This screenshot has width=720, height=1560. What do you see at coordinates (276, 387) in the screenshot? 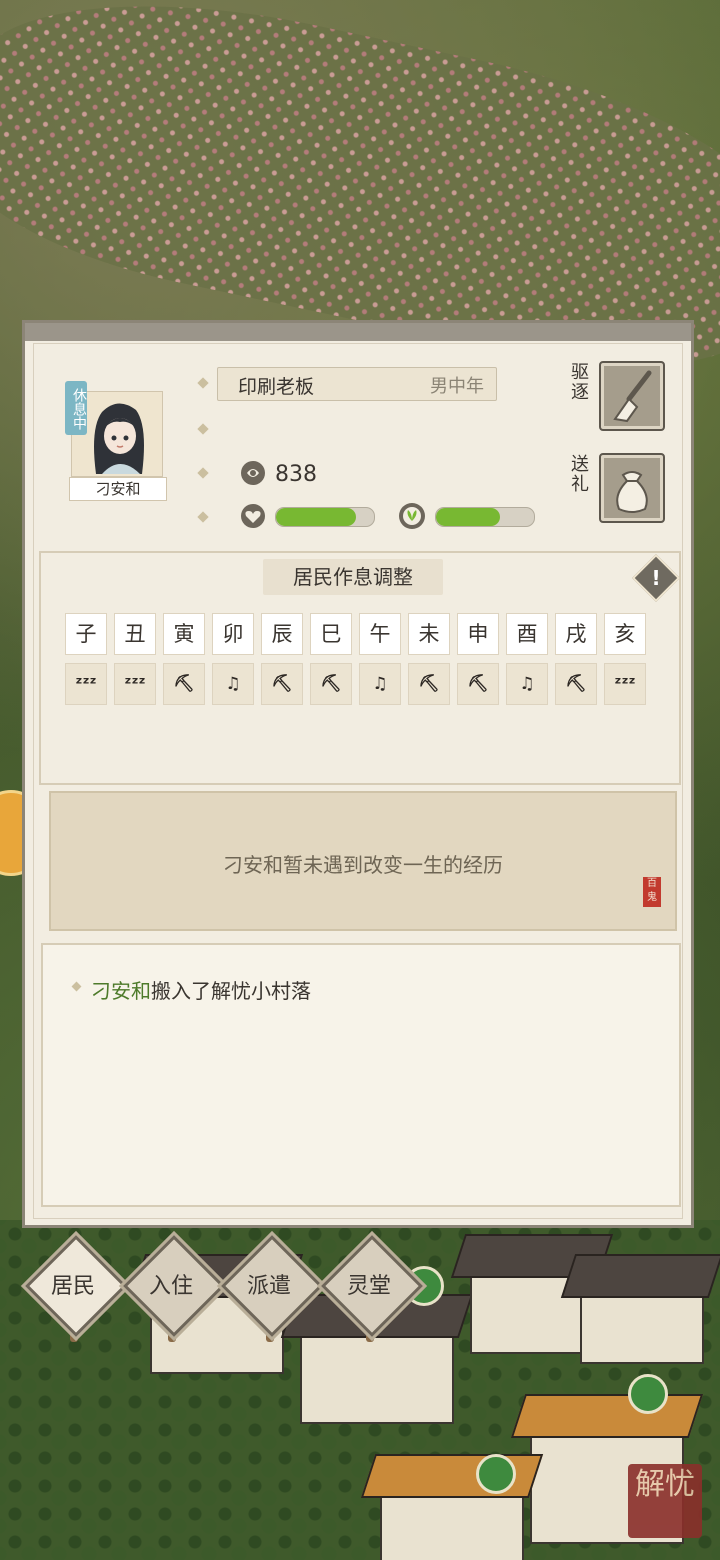
I see `job-title: 印刷老板` at bounding box center [276, 387].